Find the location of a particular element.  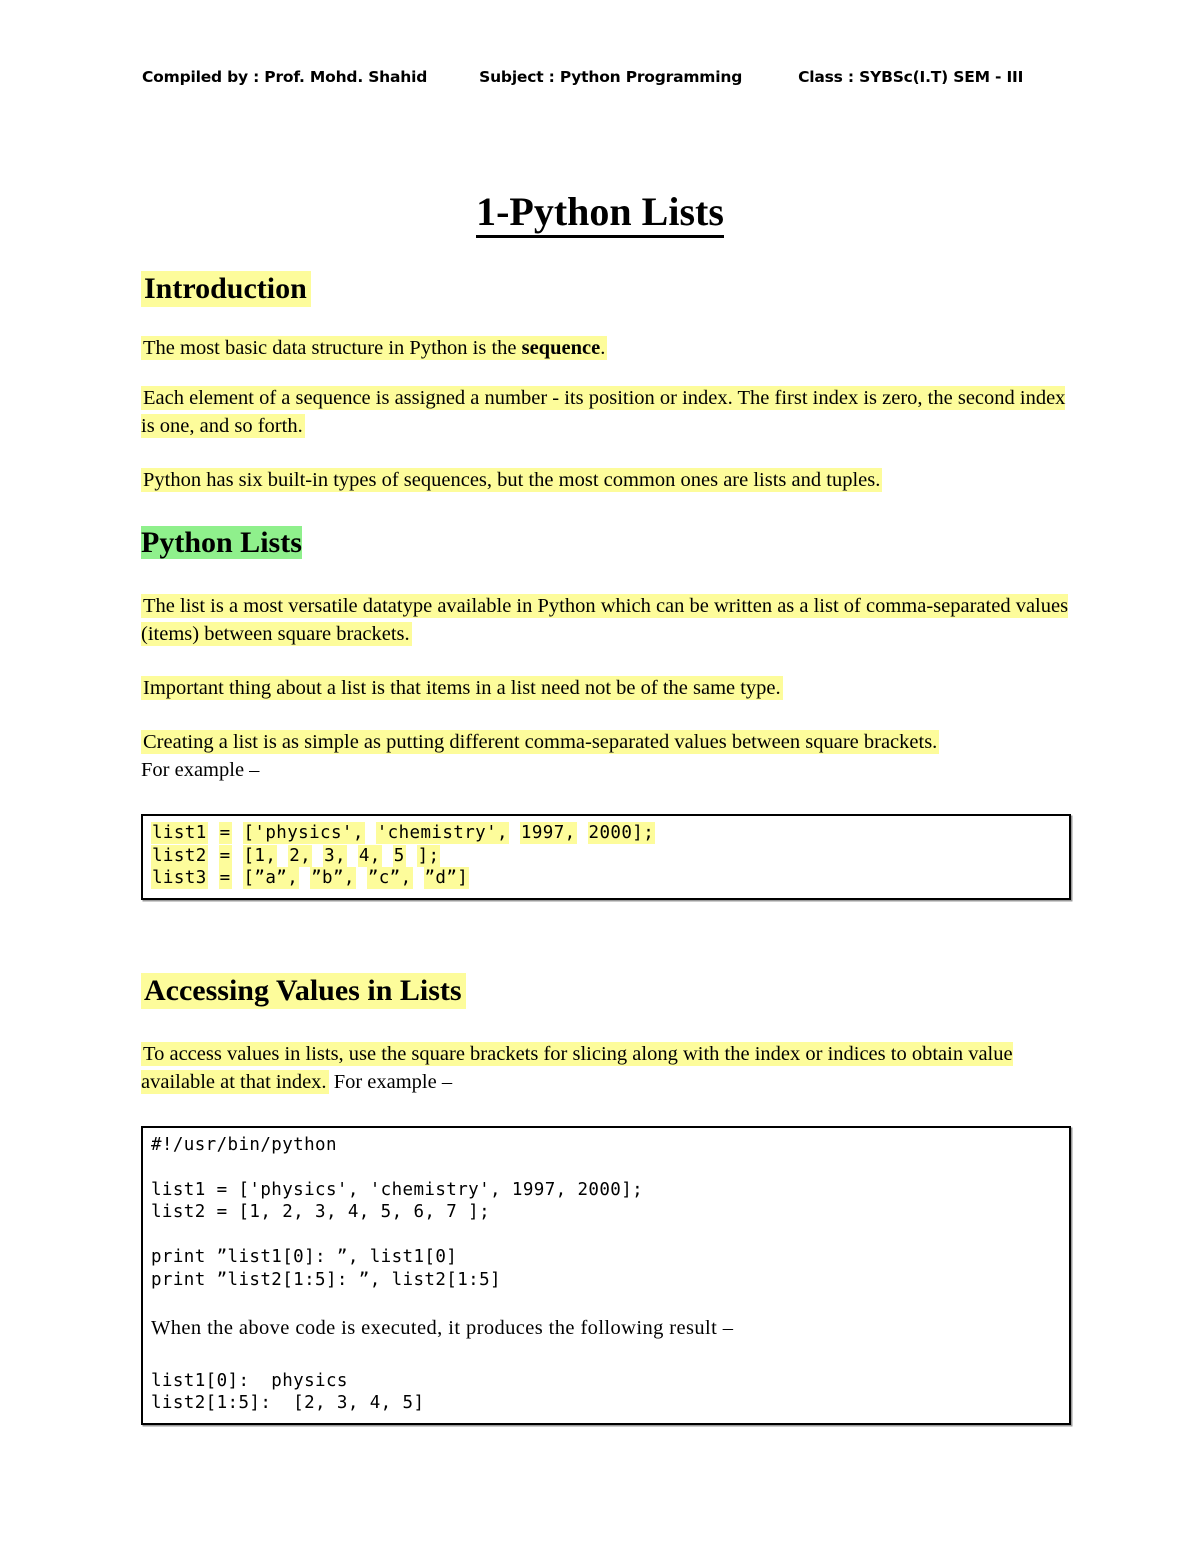

section-heading-introduction-text: Introduction is located at coordinates (226, 289).